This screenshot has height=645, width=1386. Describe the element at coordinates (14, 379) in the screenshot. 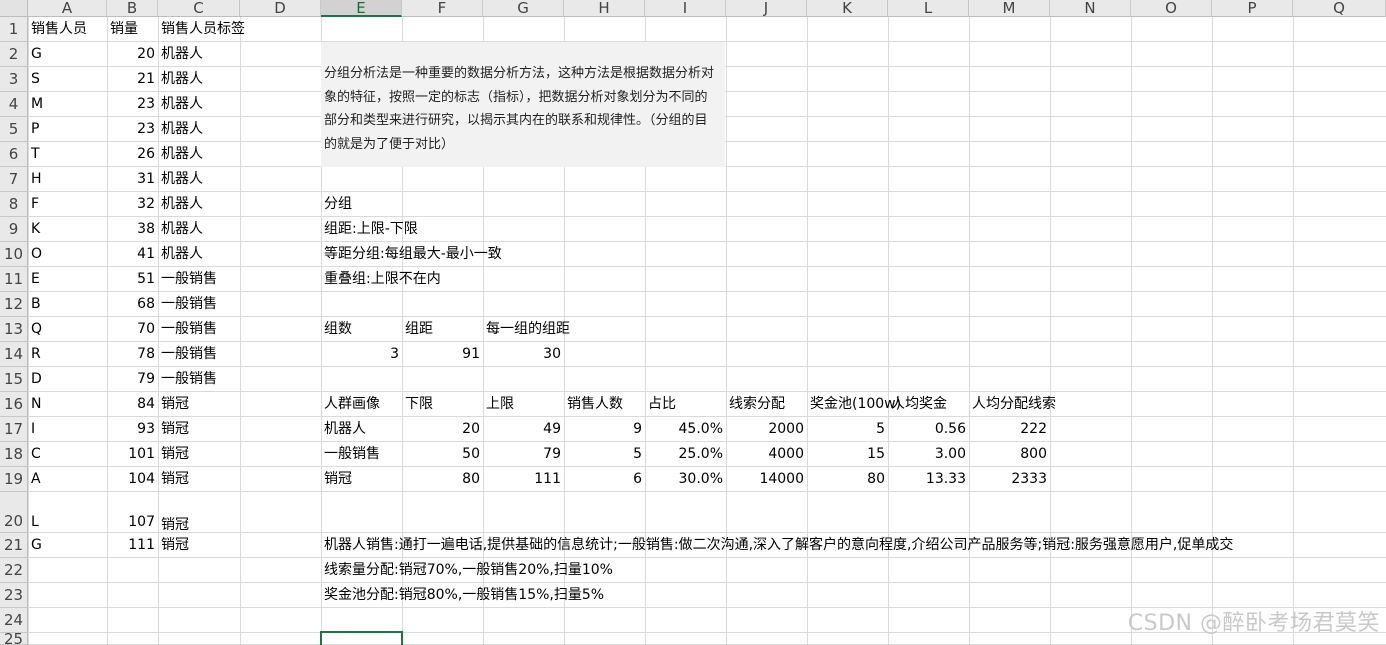

I see `row-header-15: 15` at that location.